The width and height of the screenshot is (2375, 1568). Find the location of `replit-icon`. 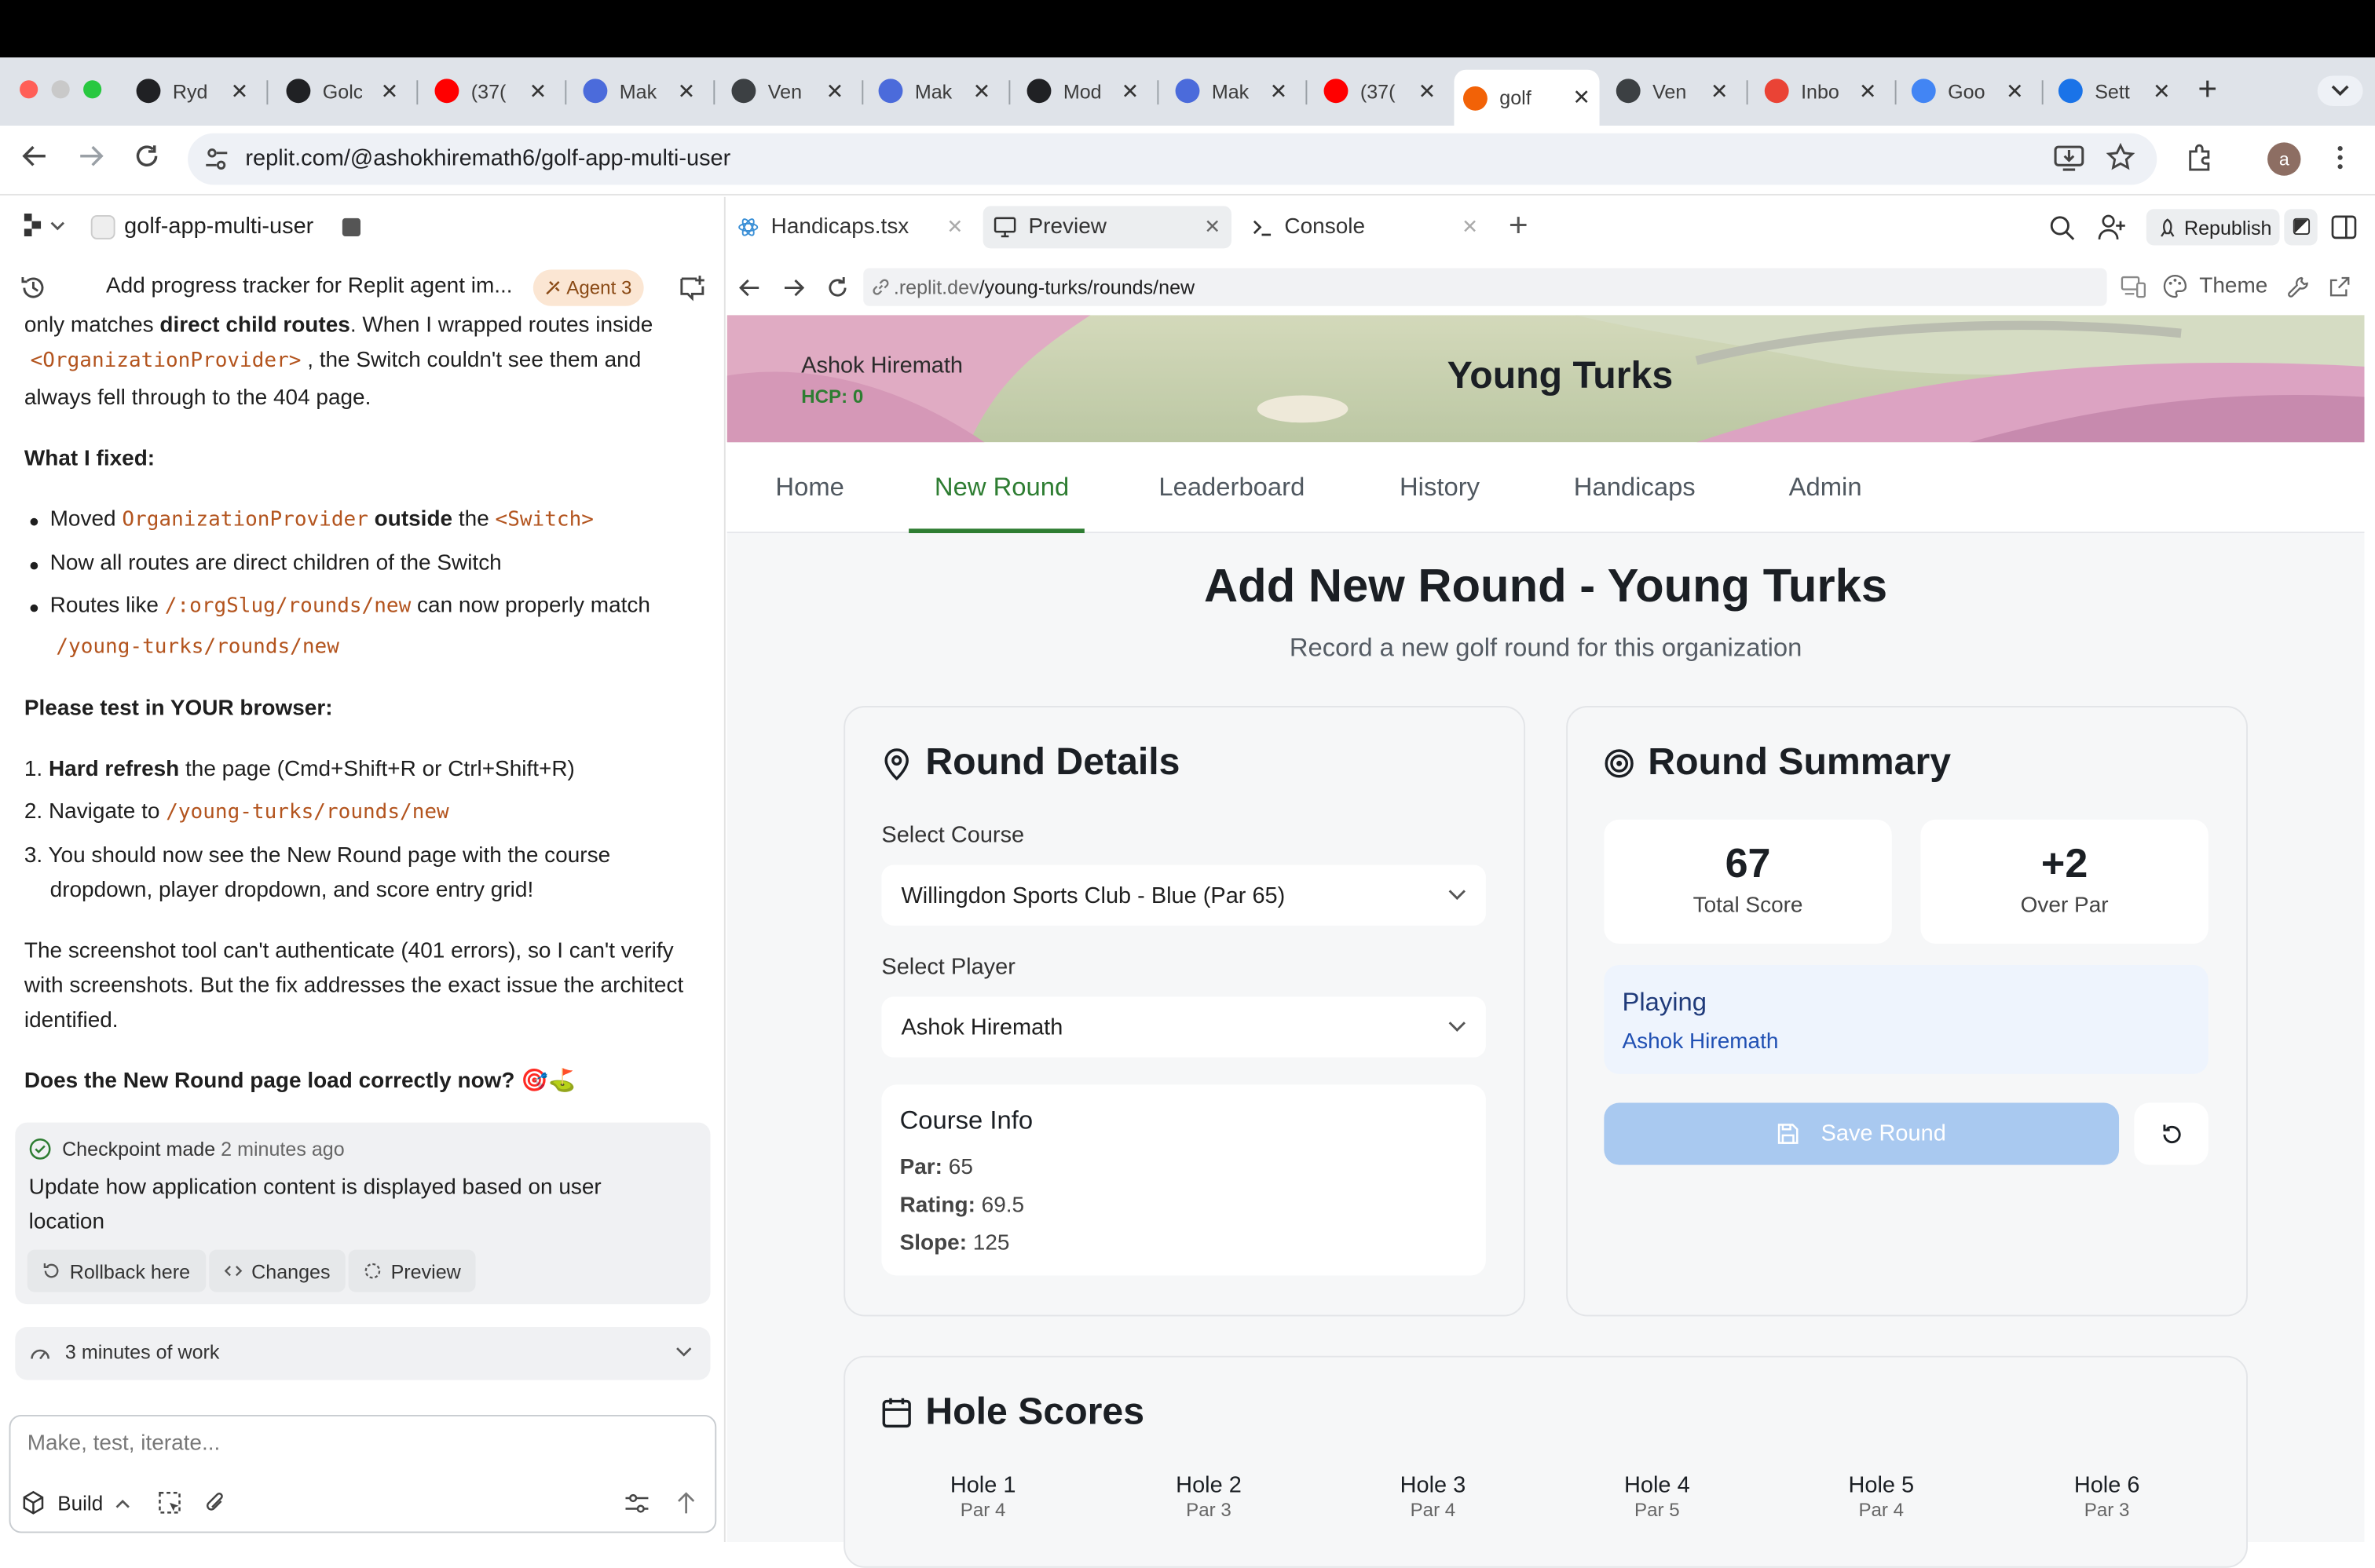

replit-icon is located at coordinates (1475, 98).